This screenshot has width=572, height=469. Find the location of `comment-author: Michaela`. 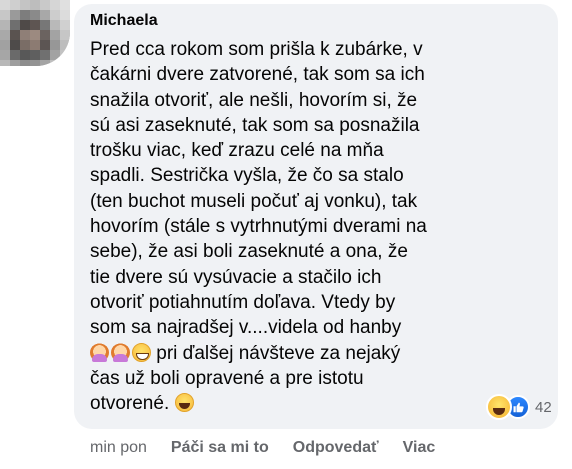

comment-author: Michaela is located at coordinates (124, 21).